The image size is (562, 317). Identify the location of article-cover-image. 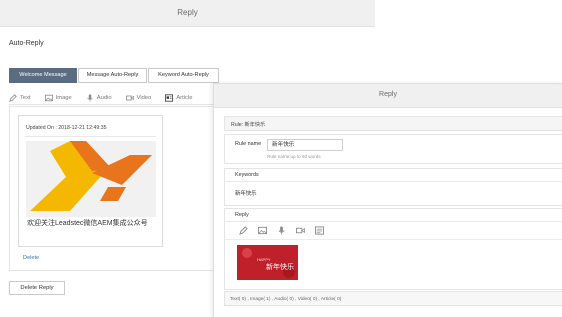
(91, 179).